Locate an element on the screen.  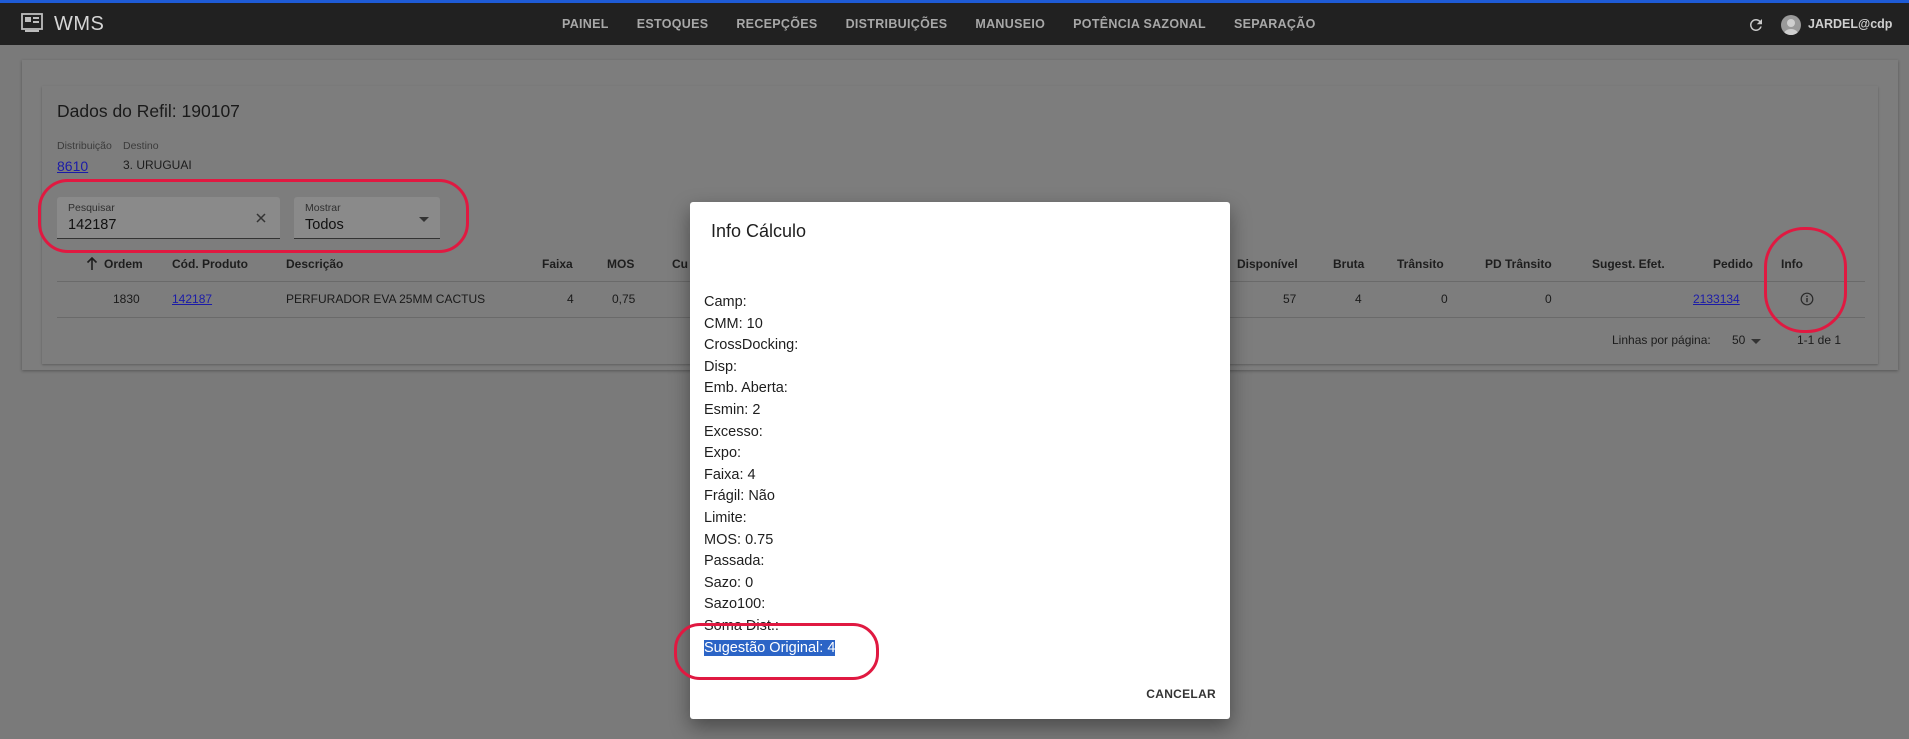
info-line-sazo100: Sazo100: is located at coordinates (735, 604).